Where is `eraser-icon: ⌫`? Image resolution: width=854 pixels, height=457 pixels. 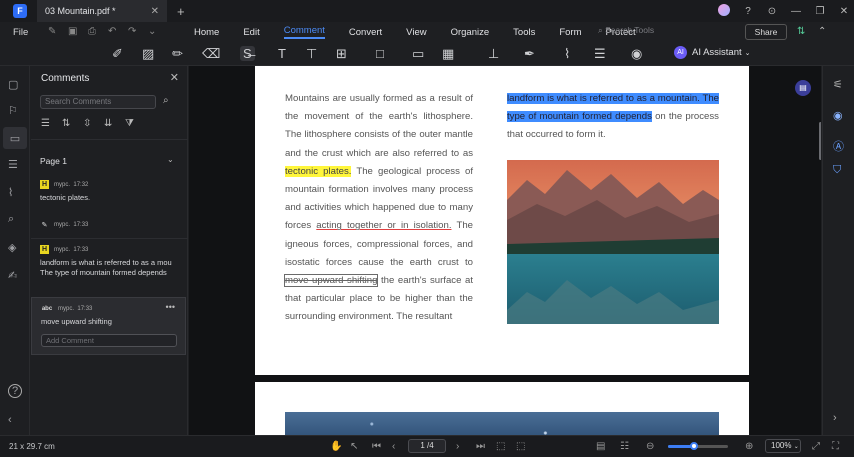
eraser-icon: ⌫ is located at coordinates (211, 54).